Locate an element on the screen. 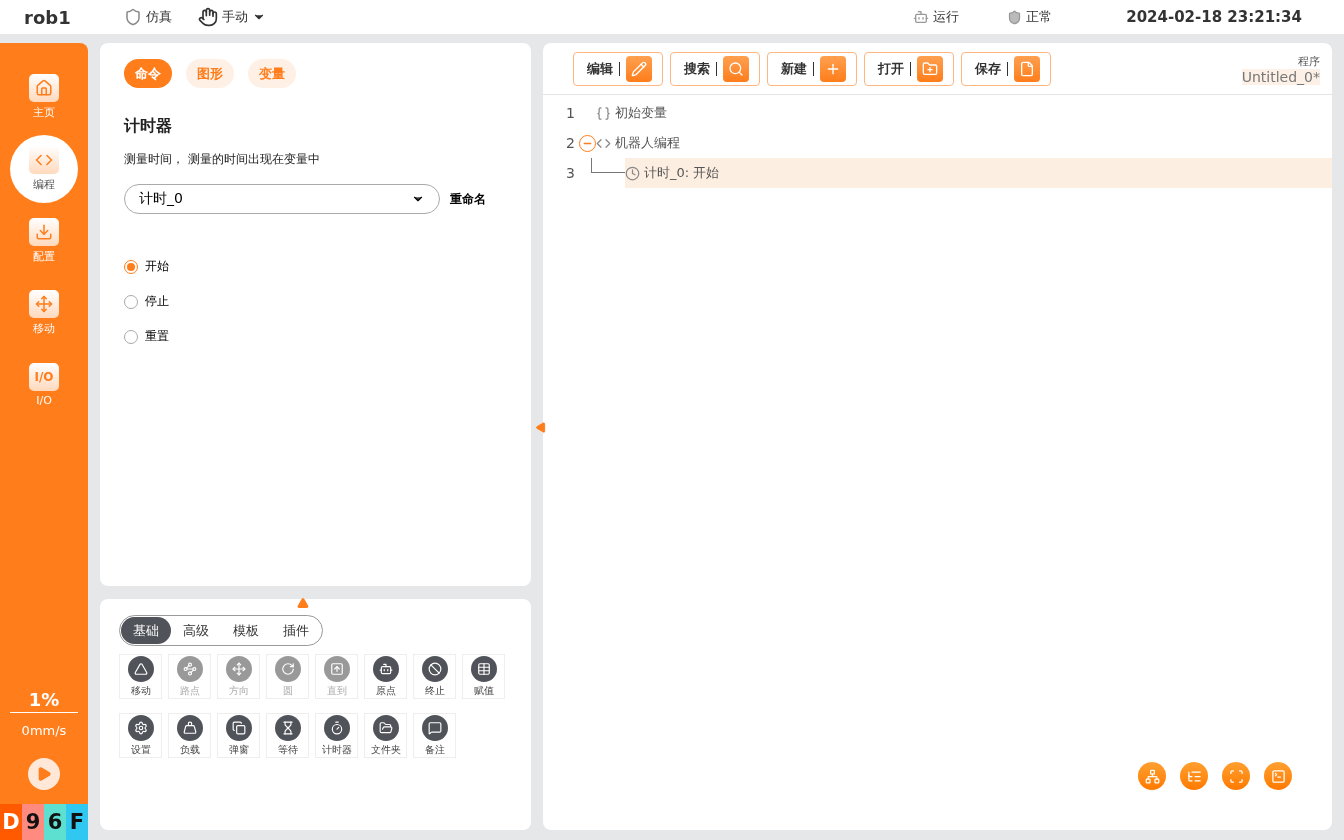  fullscreen-button is located at coordinates (1236, 776).